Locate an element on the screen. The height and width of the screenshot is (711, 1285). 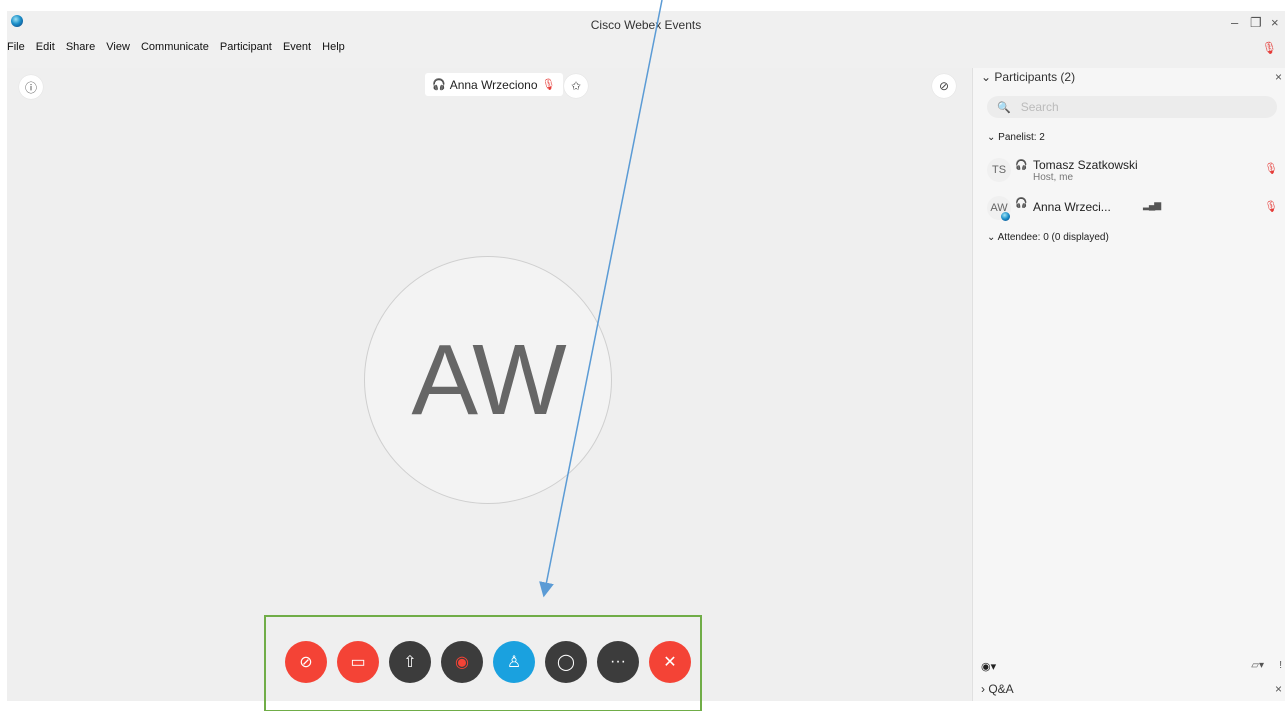
video-button: ▭ is located at coordinates (358, 662).